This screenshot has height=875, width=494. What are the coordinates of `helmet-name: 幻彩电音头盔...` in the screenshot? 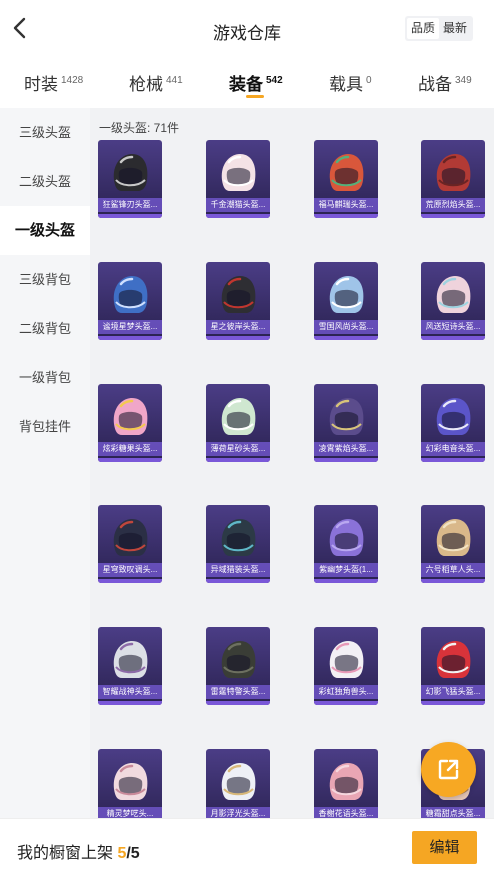 It's located at (453, 449).